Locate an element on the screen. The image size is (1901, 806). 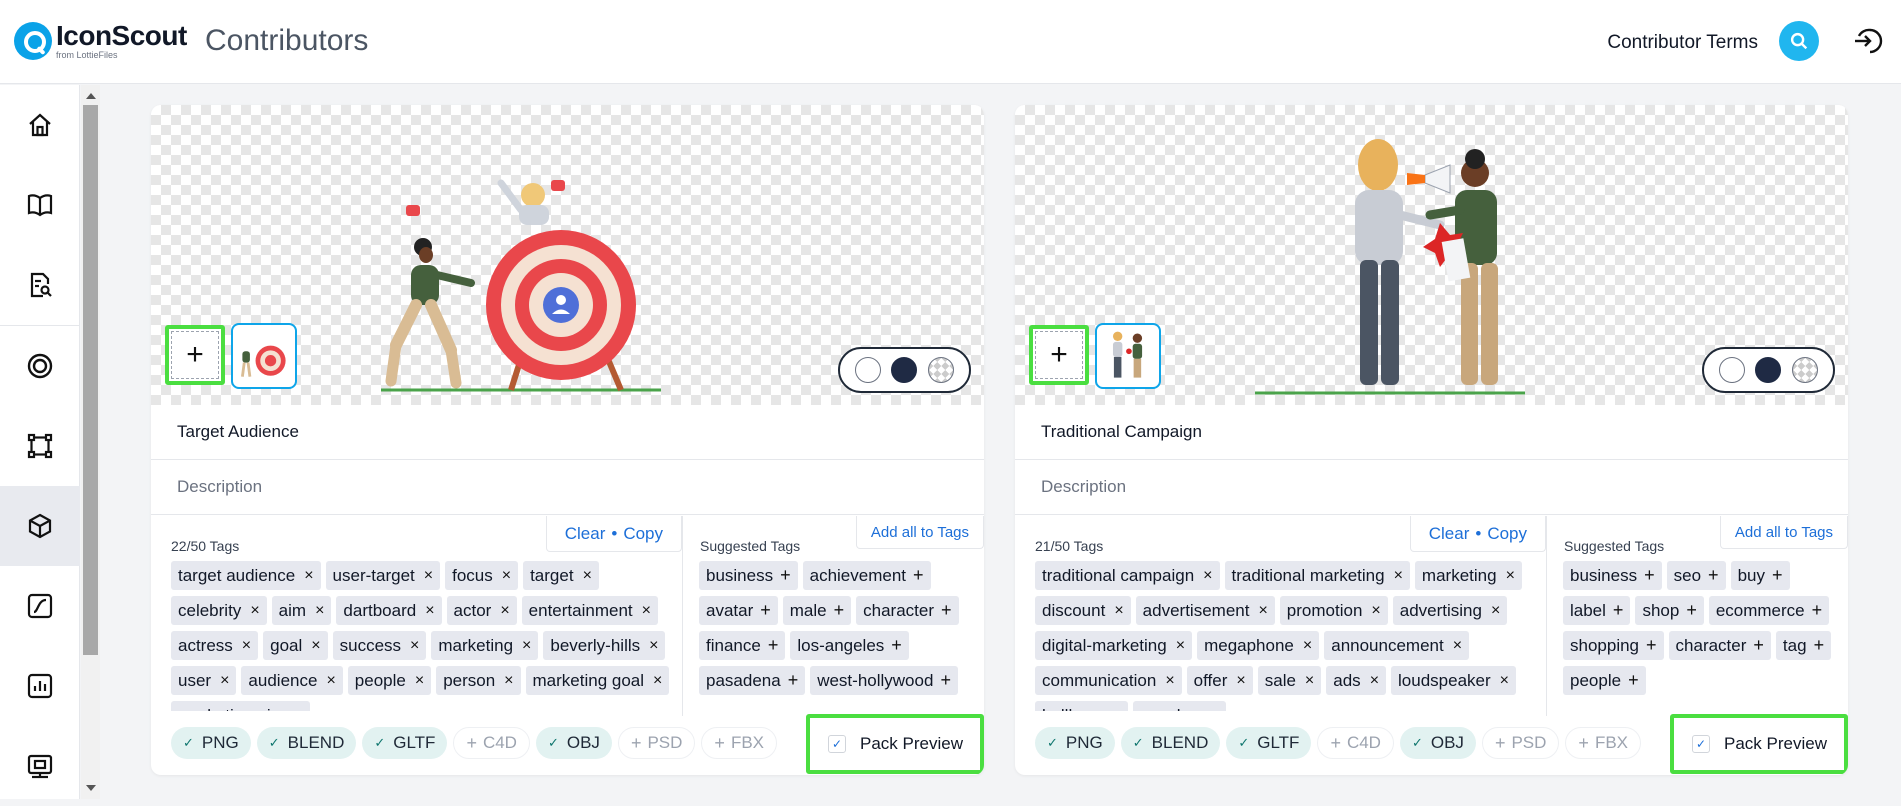
bg-dark-option is located at coordinates (1768, 370).